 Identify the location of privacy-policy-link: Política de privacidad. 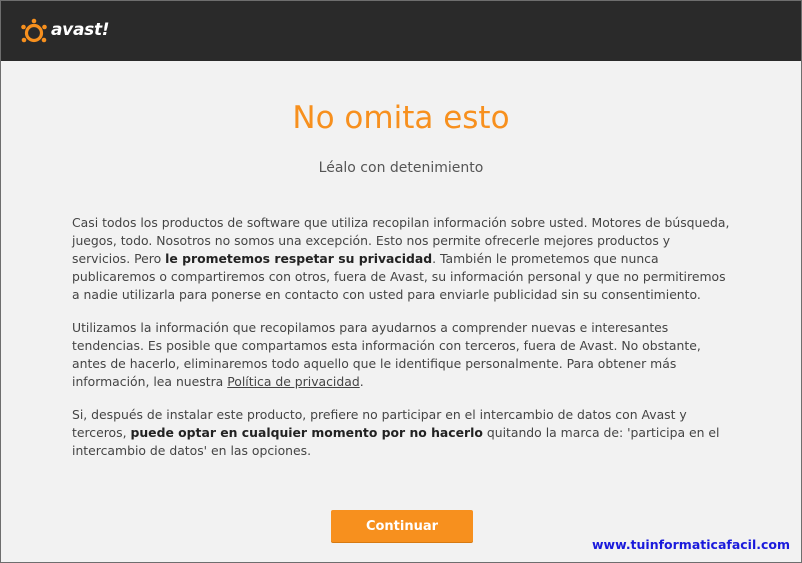
(293, 381).